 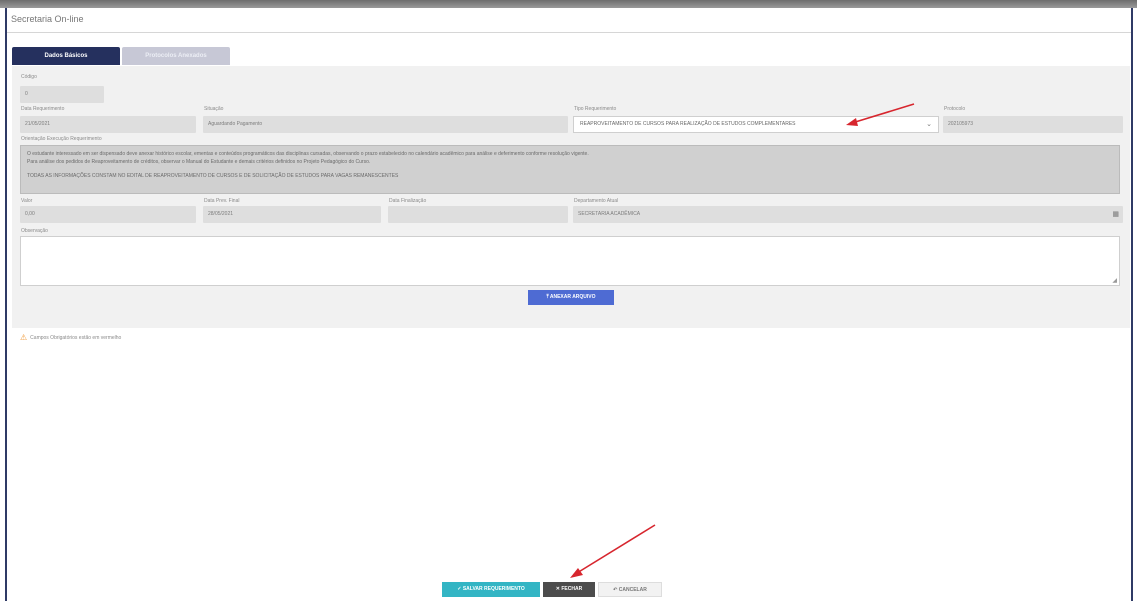 I want to click on tipo-requerimento-label: Tipo Requerimento, so click(x=595, y=109).